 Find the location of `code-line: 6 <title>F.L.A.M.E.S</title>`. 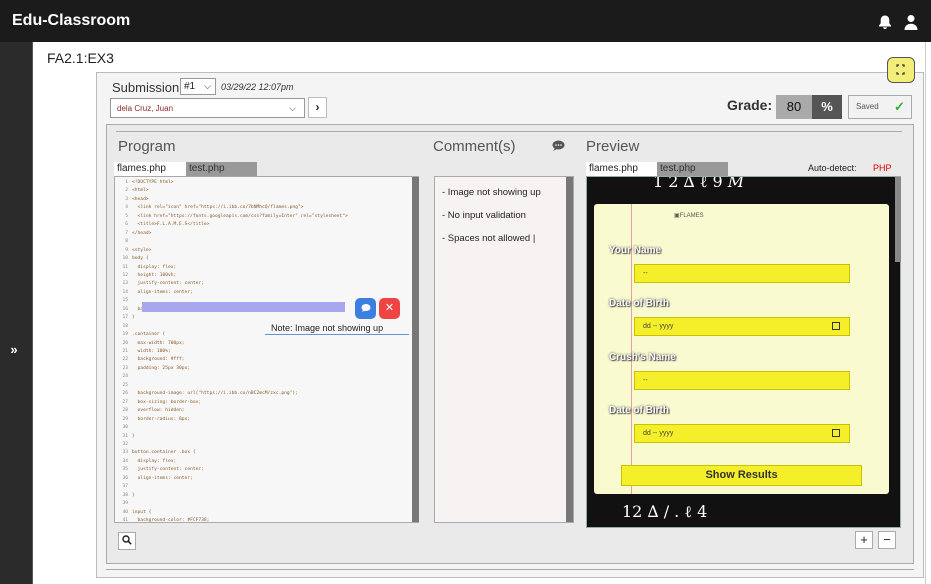

code-line: 6 <title>F.L.A.M.E.S</title> is located at coordinates (265, 225).